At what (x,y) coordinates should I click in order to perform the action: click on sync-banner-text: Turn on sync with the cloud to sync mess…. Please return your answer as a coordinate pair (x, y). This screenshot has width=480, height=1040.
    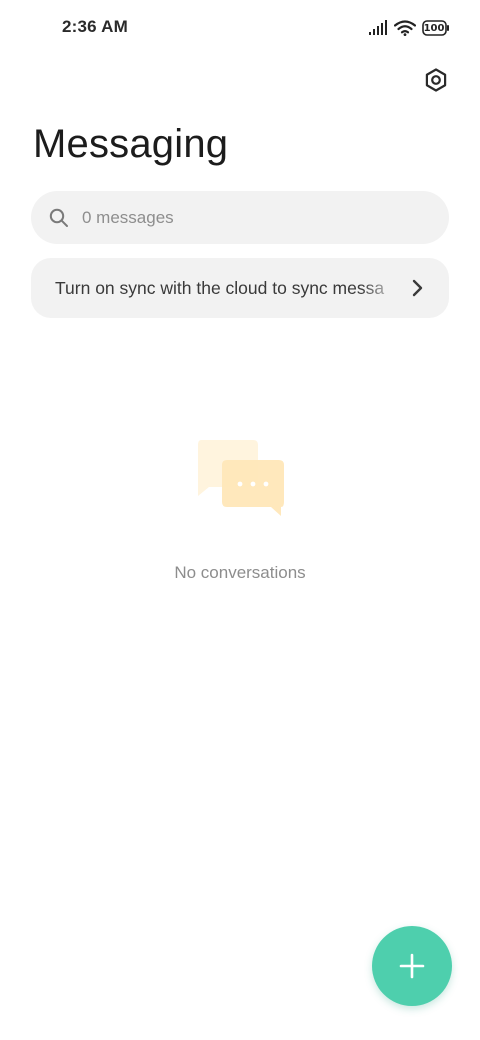
    Looking at the image, I should click on (220, 288).